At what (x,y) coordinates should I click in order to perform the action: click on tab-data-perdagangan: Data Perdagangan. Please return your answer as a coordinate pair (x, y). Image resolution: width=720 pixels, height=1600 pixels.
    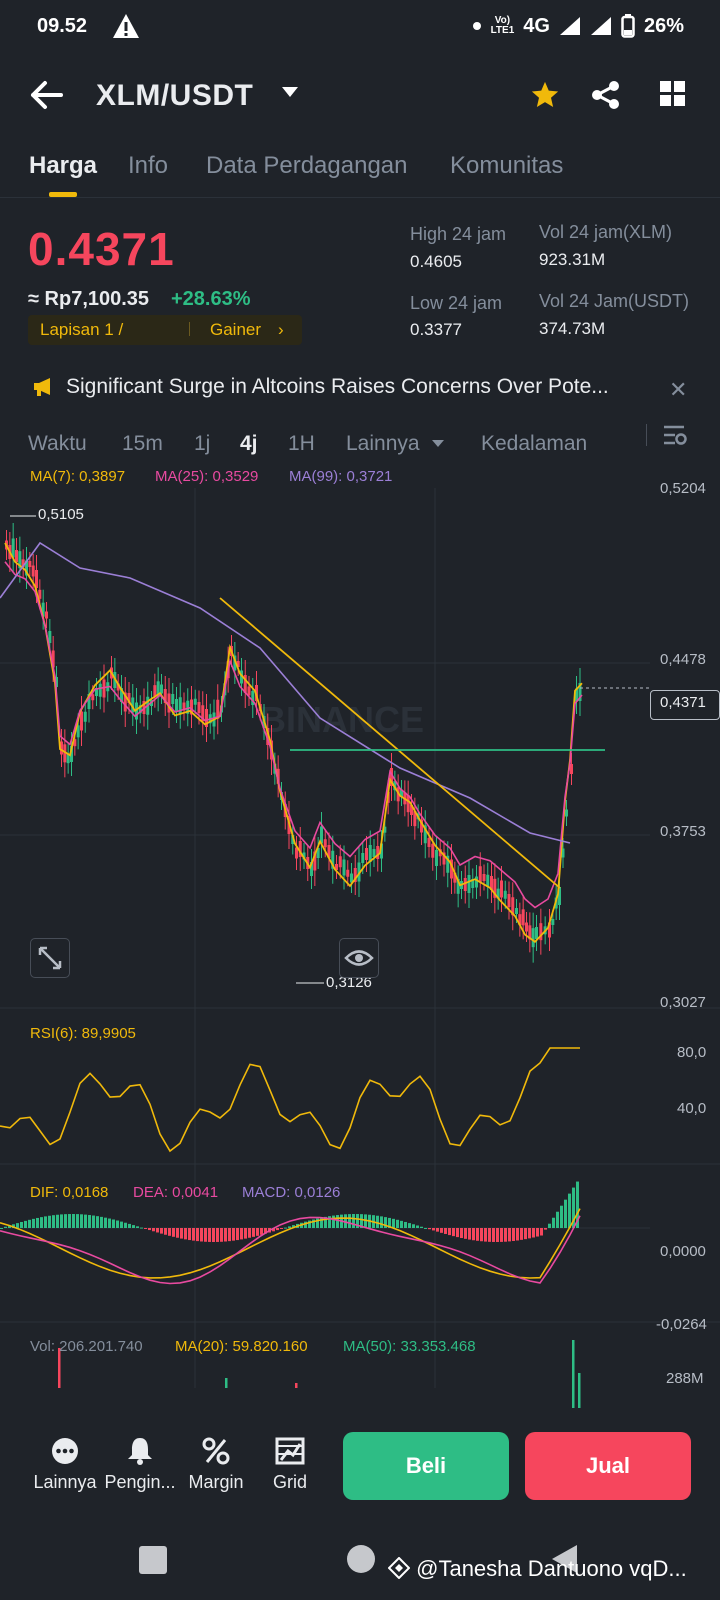
    Looking at the image, I should click on (307, 166).